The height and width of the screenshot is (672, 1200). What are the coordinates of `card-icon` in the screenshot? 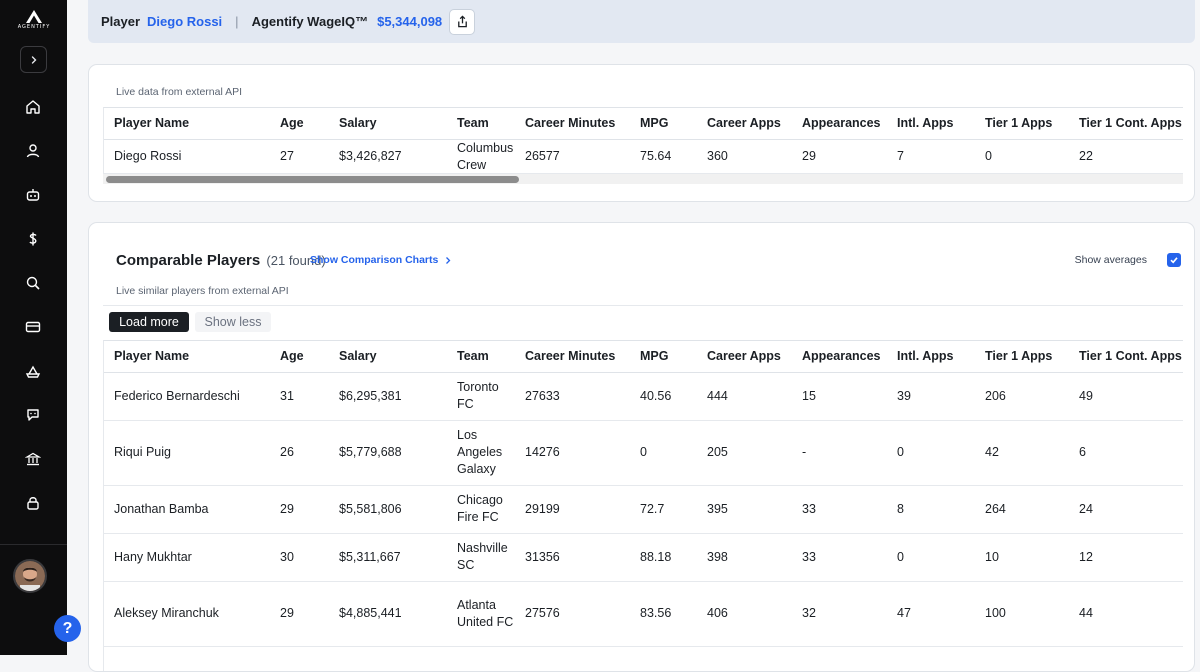 It's located at (33, 327).